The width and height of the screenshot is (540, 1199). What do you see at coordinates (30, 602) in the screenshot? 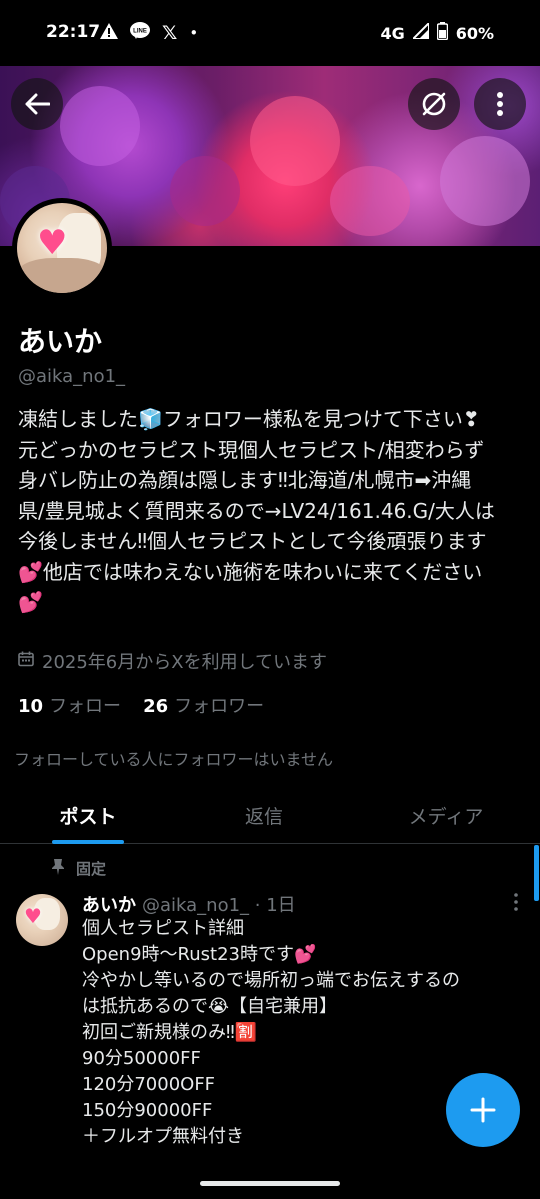
I see `bio-line: 💕` at bounding box center [30, 602].